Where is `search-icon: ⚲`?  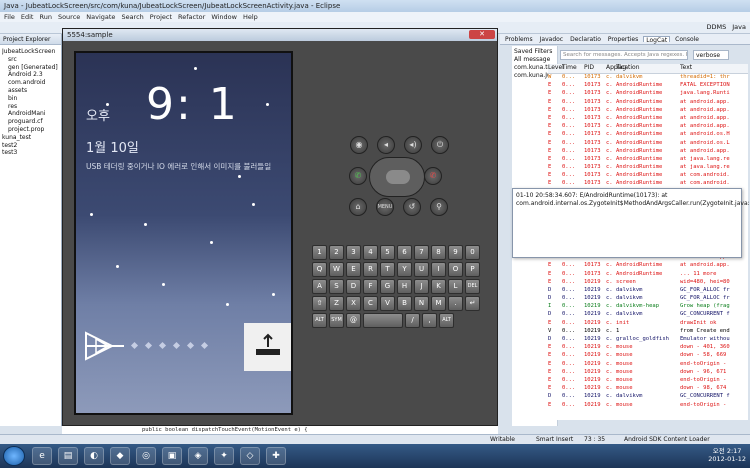 search-icon: ⚲ is located at coordinates (439, 207).